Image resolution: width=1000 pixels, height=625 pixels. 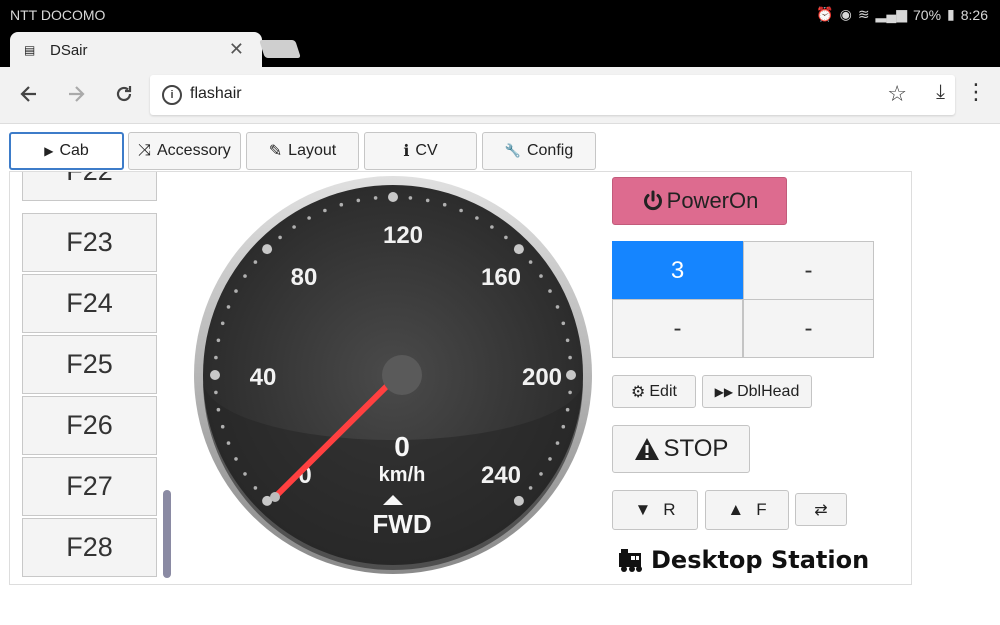 What do you see at coordinates (89, 425) in the screenshot?
I see `function-button-f26: F26` at bounding box center [89, 425].